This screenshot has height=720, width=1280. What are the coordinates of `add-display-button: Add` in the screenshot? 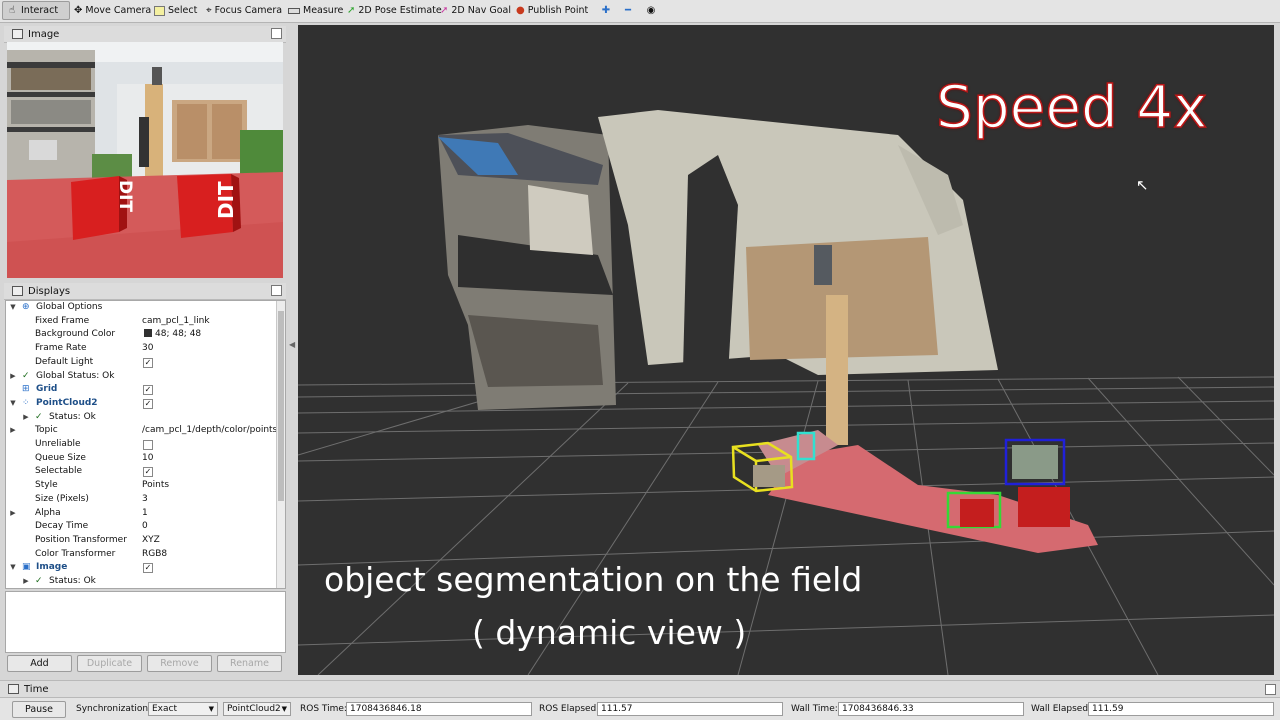 It's located at (39, 663).